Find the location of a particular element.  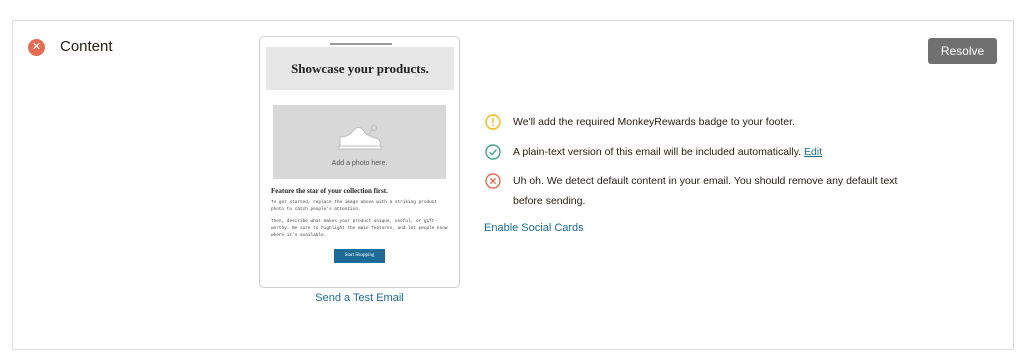

preview-image-placeholder: Add a photo here. is located at coordinates (359, 142).